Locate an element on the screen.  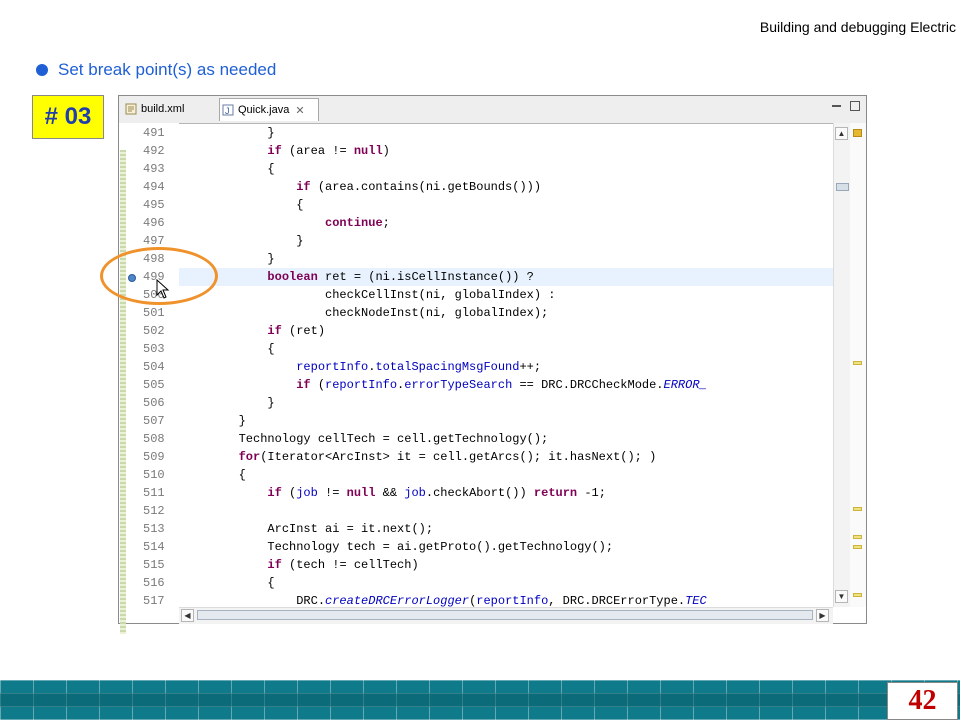
scroll-down-icon: ▼ is located at coordinates (841, 596).